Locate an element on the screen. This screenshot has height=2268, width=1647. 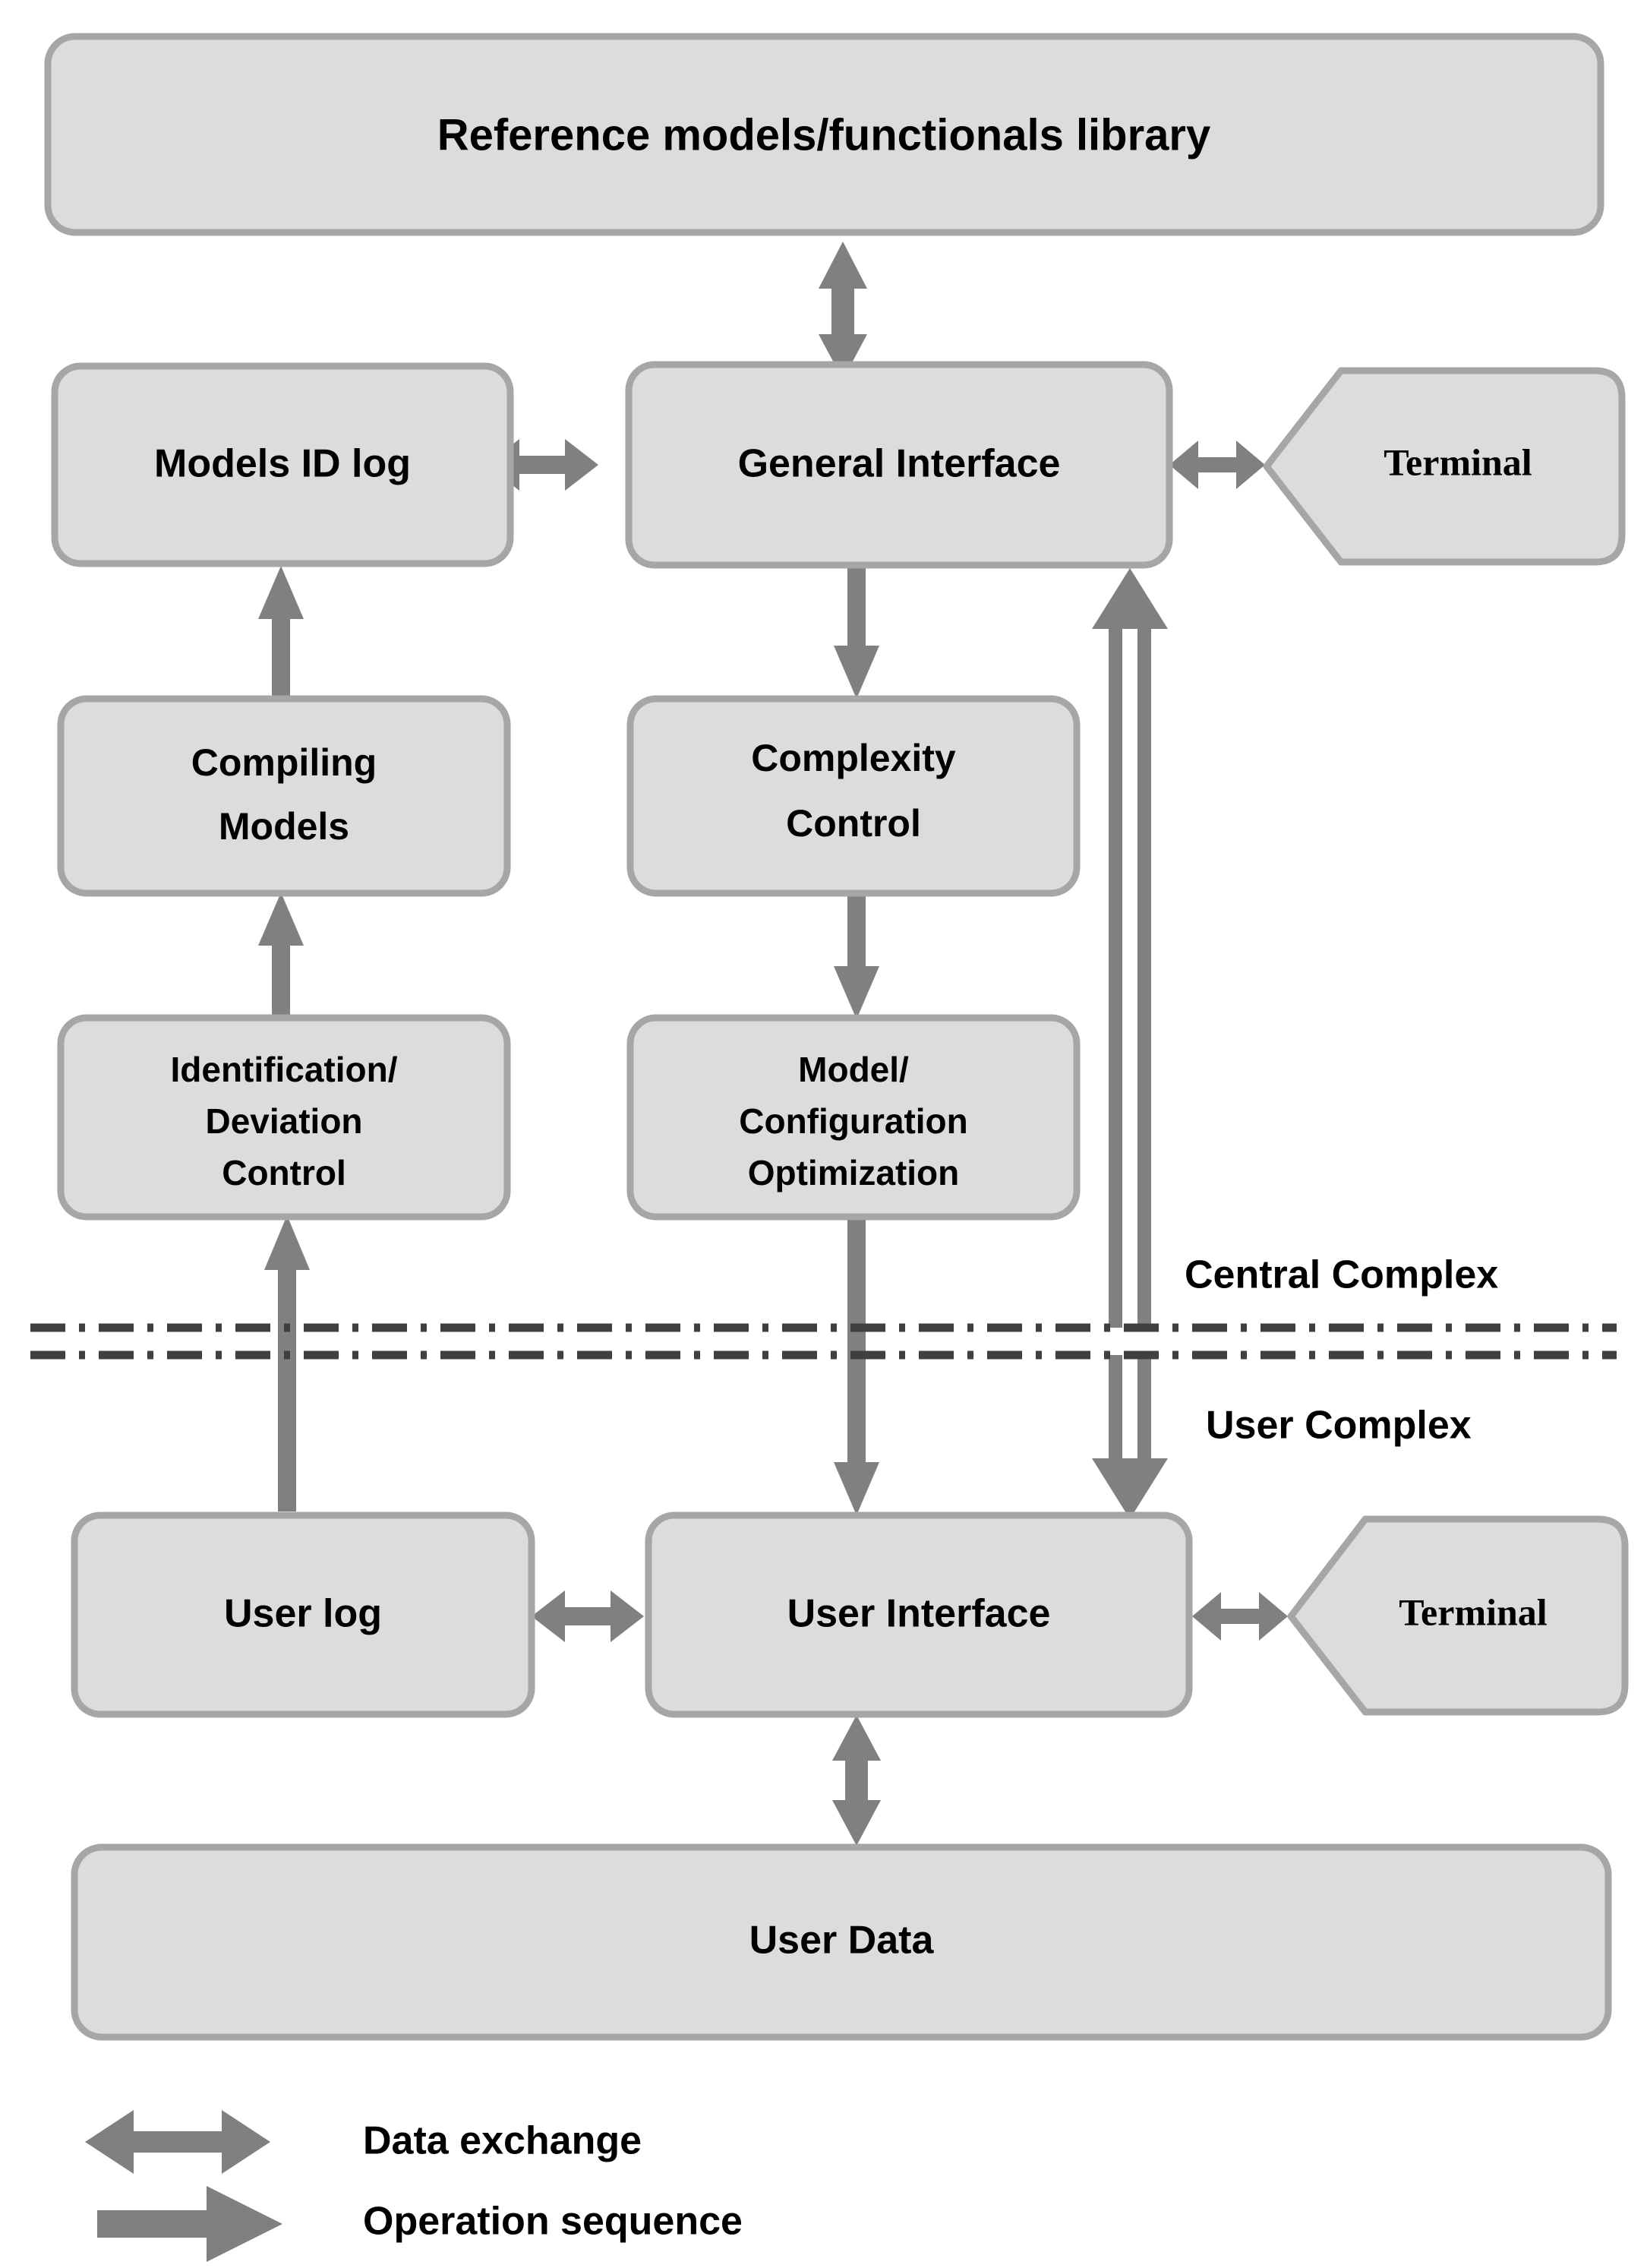
node-compiling-models: Compiling Models is located at coordinates (284, 796).